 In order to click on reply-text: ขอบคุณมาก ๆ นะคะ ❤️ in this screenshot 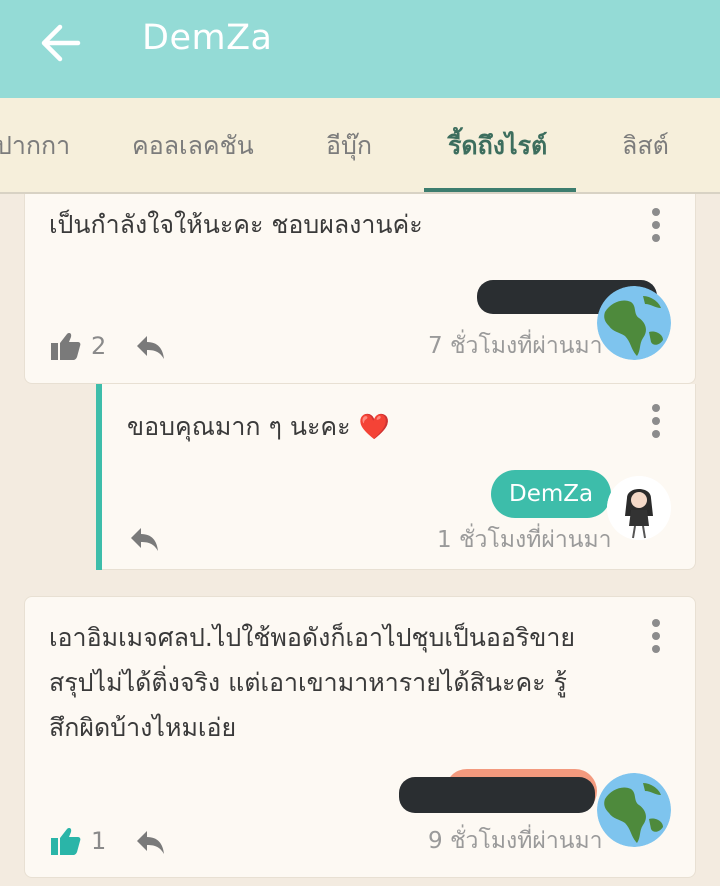, I will do `click(258, 426)`.